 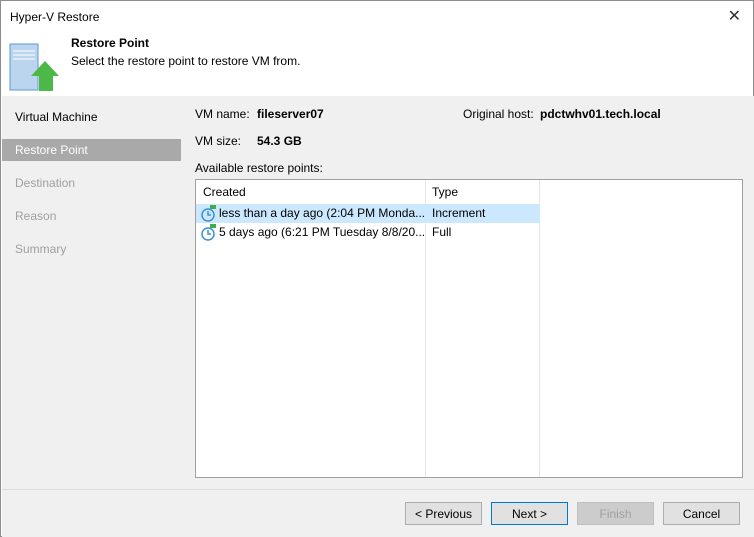 What do you see at coordinates (45, 183) in the screenshot?
I see `step-destination: Destination` at bounding box center [45, 183].